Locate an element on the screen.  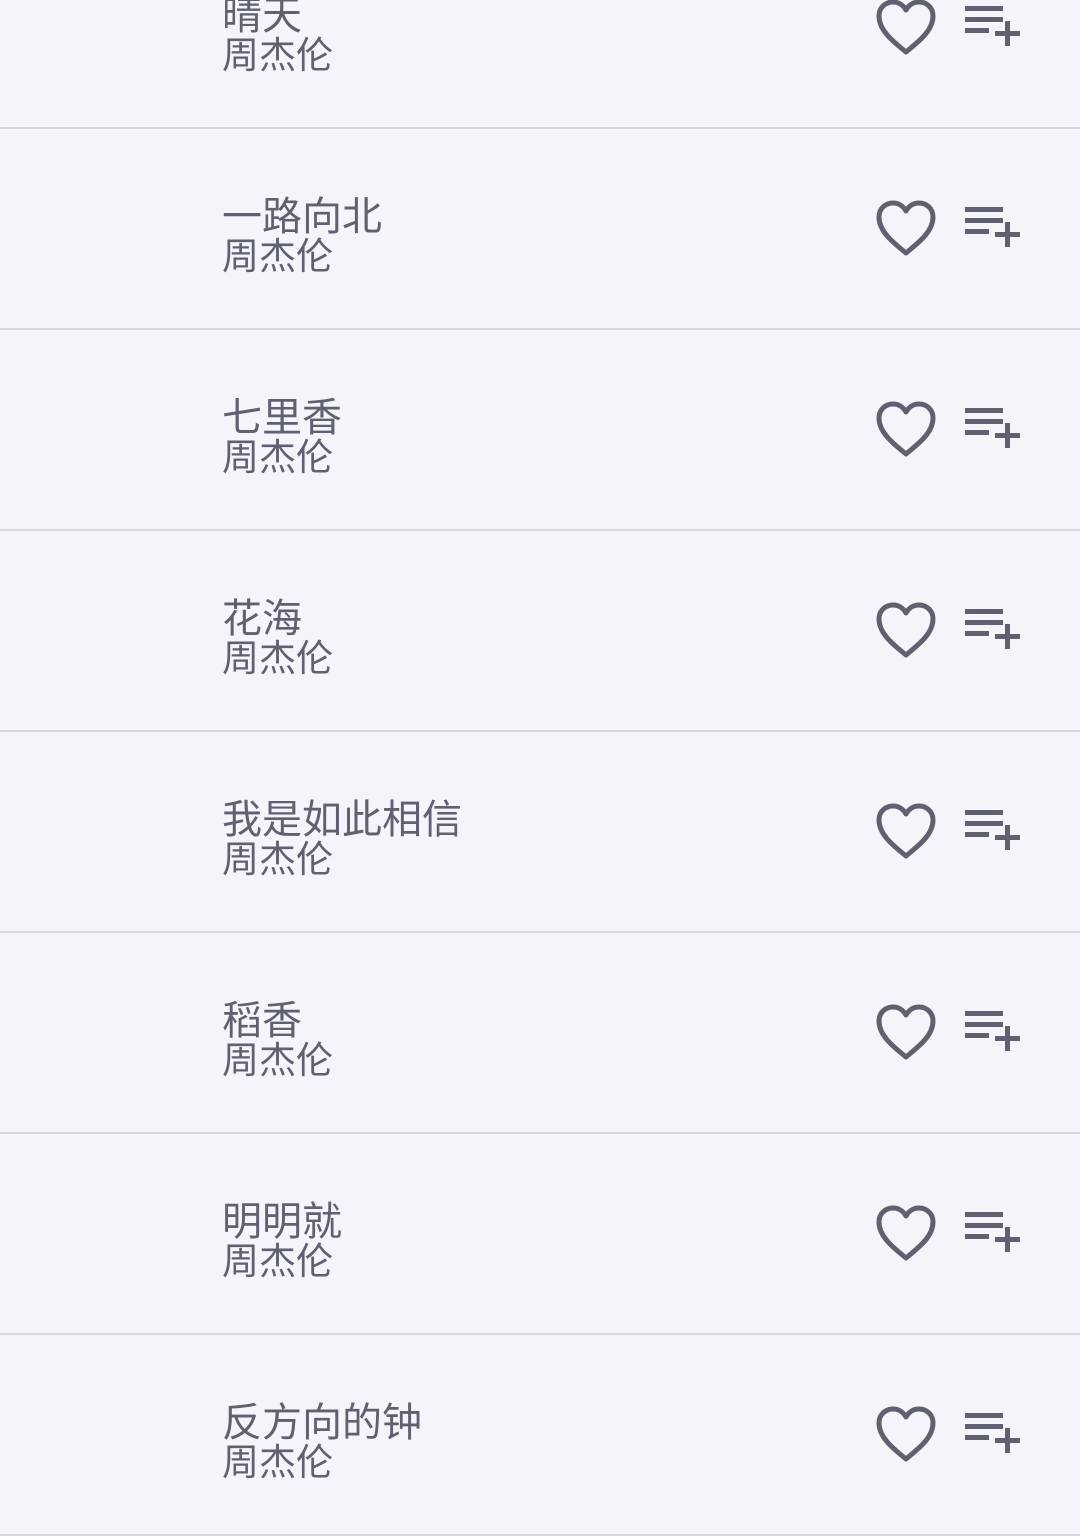
song-row: 明明就 周杰伦 is located at coordinates (540, 1234).